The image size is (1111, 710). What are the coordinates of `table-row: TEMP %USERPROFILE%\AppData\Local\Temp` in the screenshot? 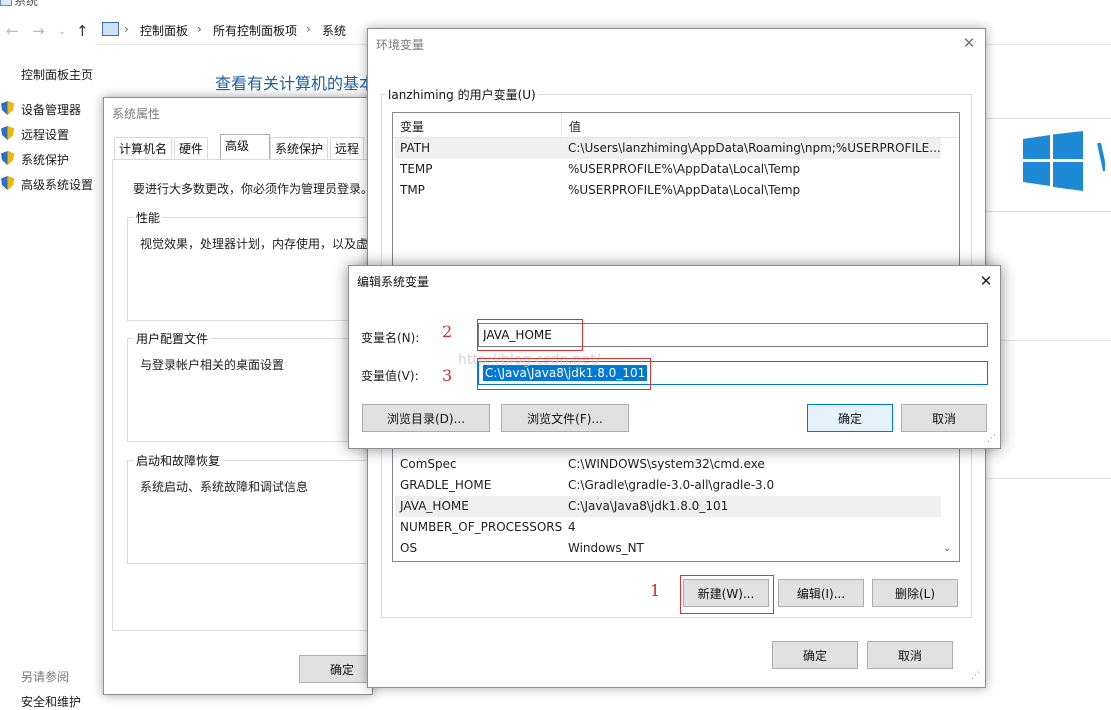 It's located at (668, 169).